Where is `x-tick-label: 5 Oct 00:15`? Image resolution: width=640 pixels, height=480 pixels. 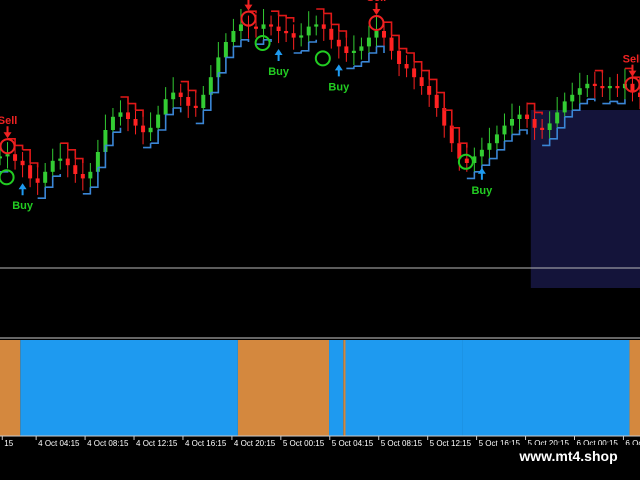
x-tick-label: 5 Oct 00:15 is located at coordinates (304, 443).